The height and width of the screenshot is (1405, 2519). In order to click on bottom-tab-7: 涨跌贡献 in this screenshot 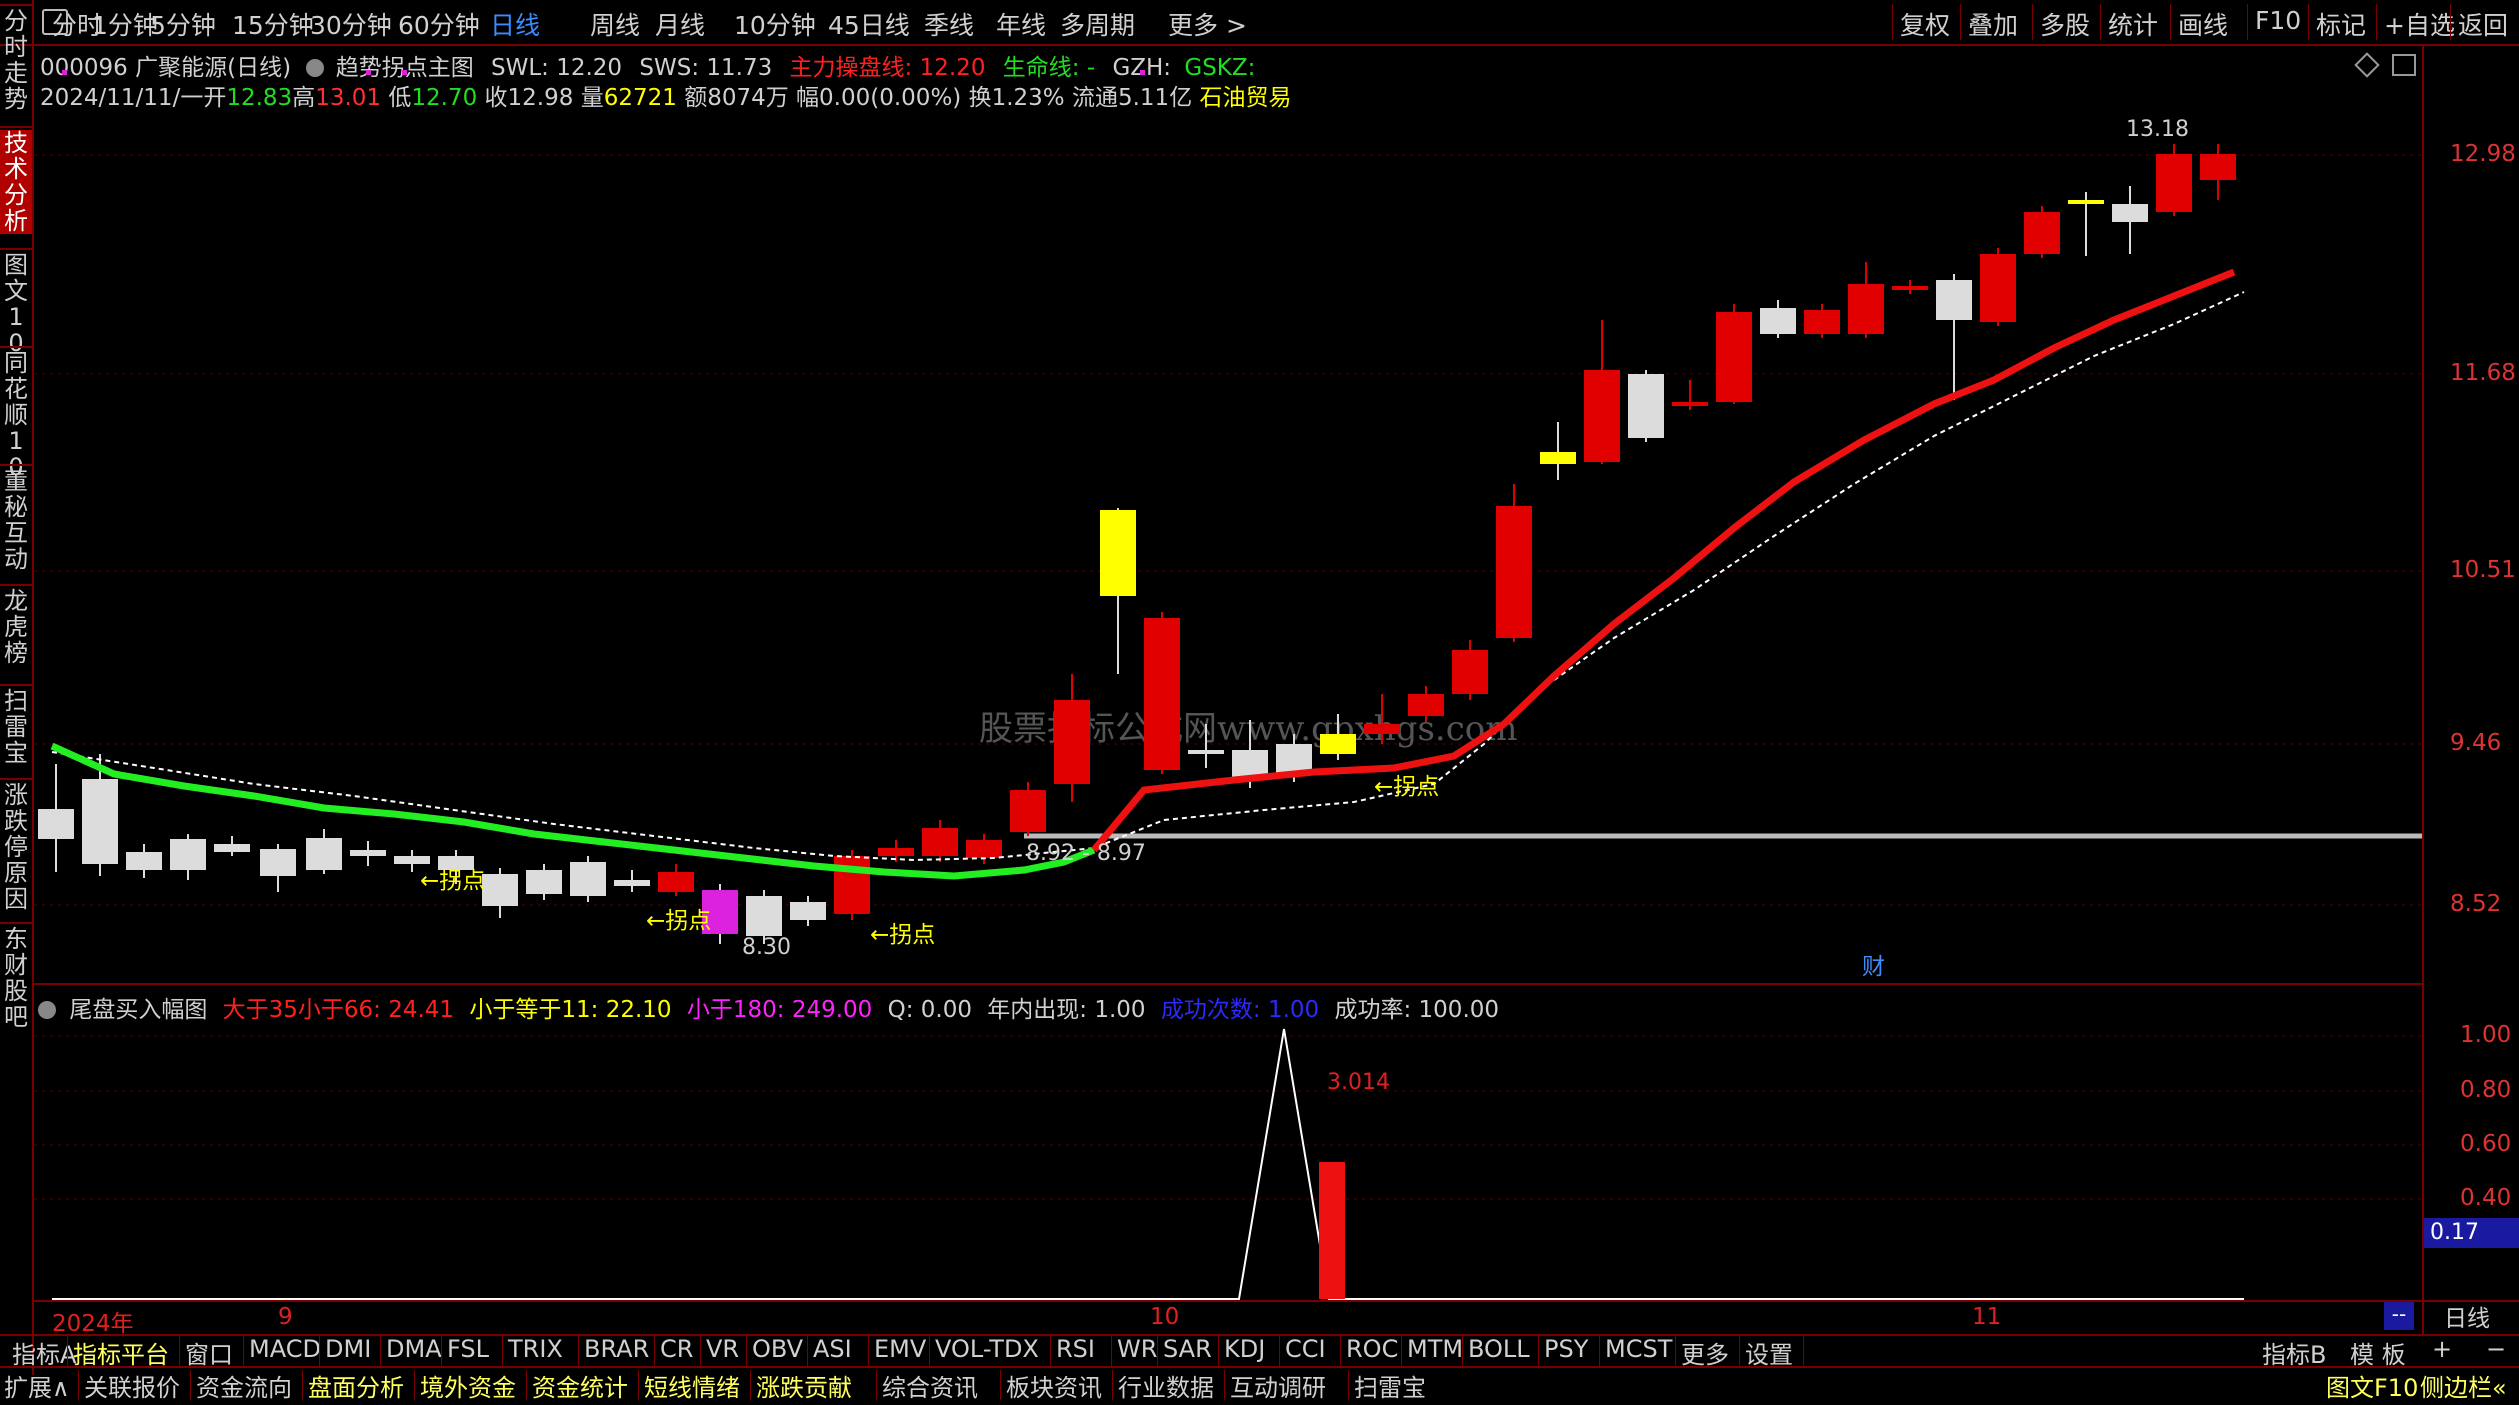, I will do `click(804, 1385)`.